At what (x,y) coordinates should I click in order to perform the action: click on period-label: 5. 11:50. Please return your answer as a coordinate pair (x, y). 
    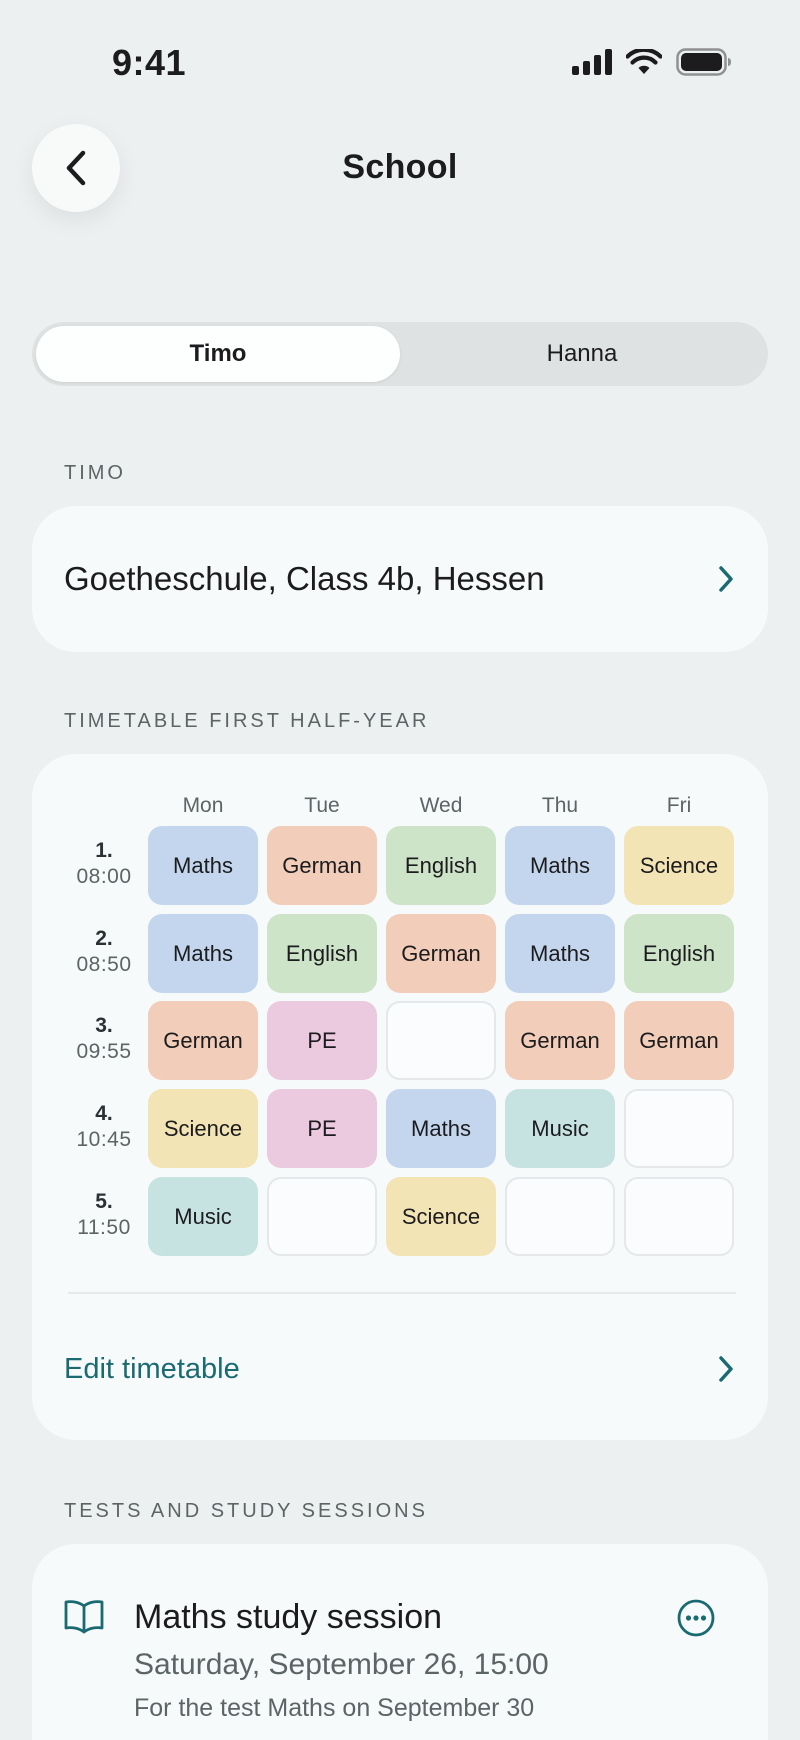
    Looking at the image, I should click on (104, 1215).